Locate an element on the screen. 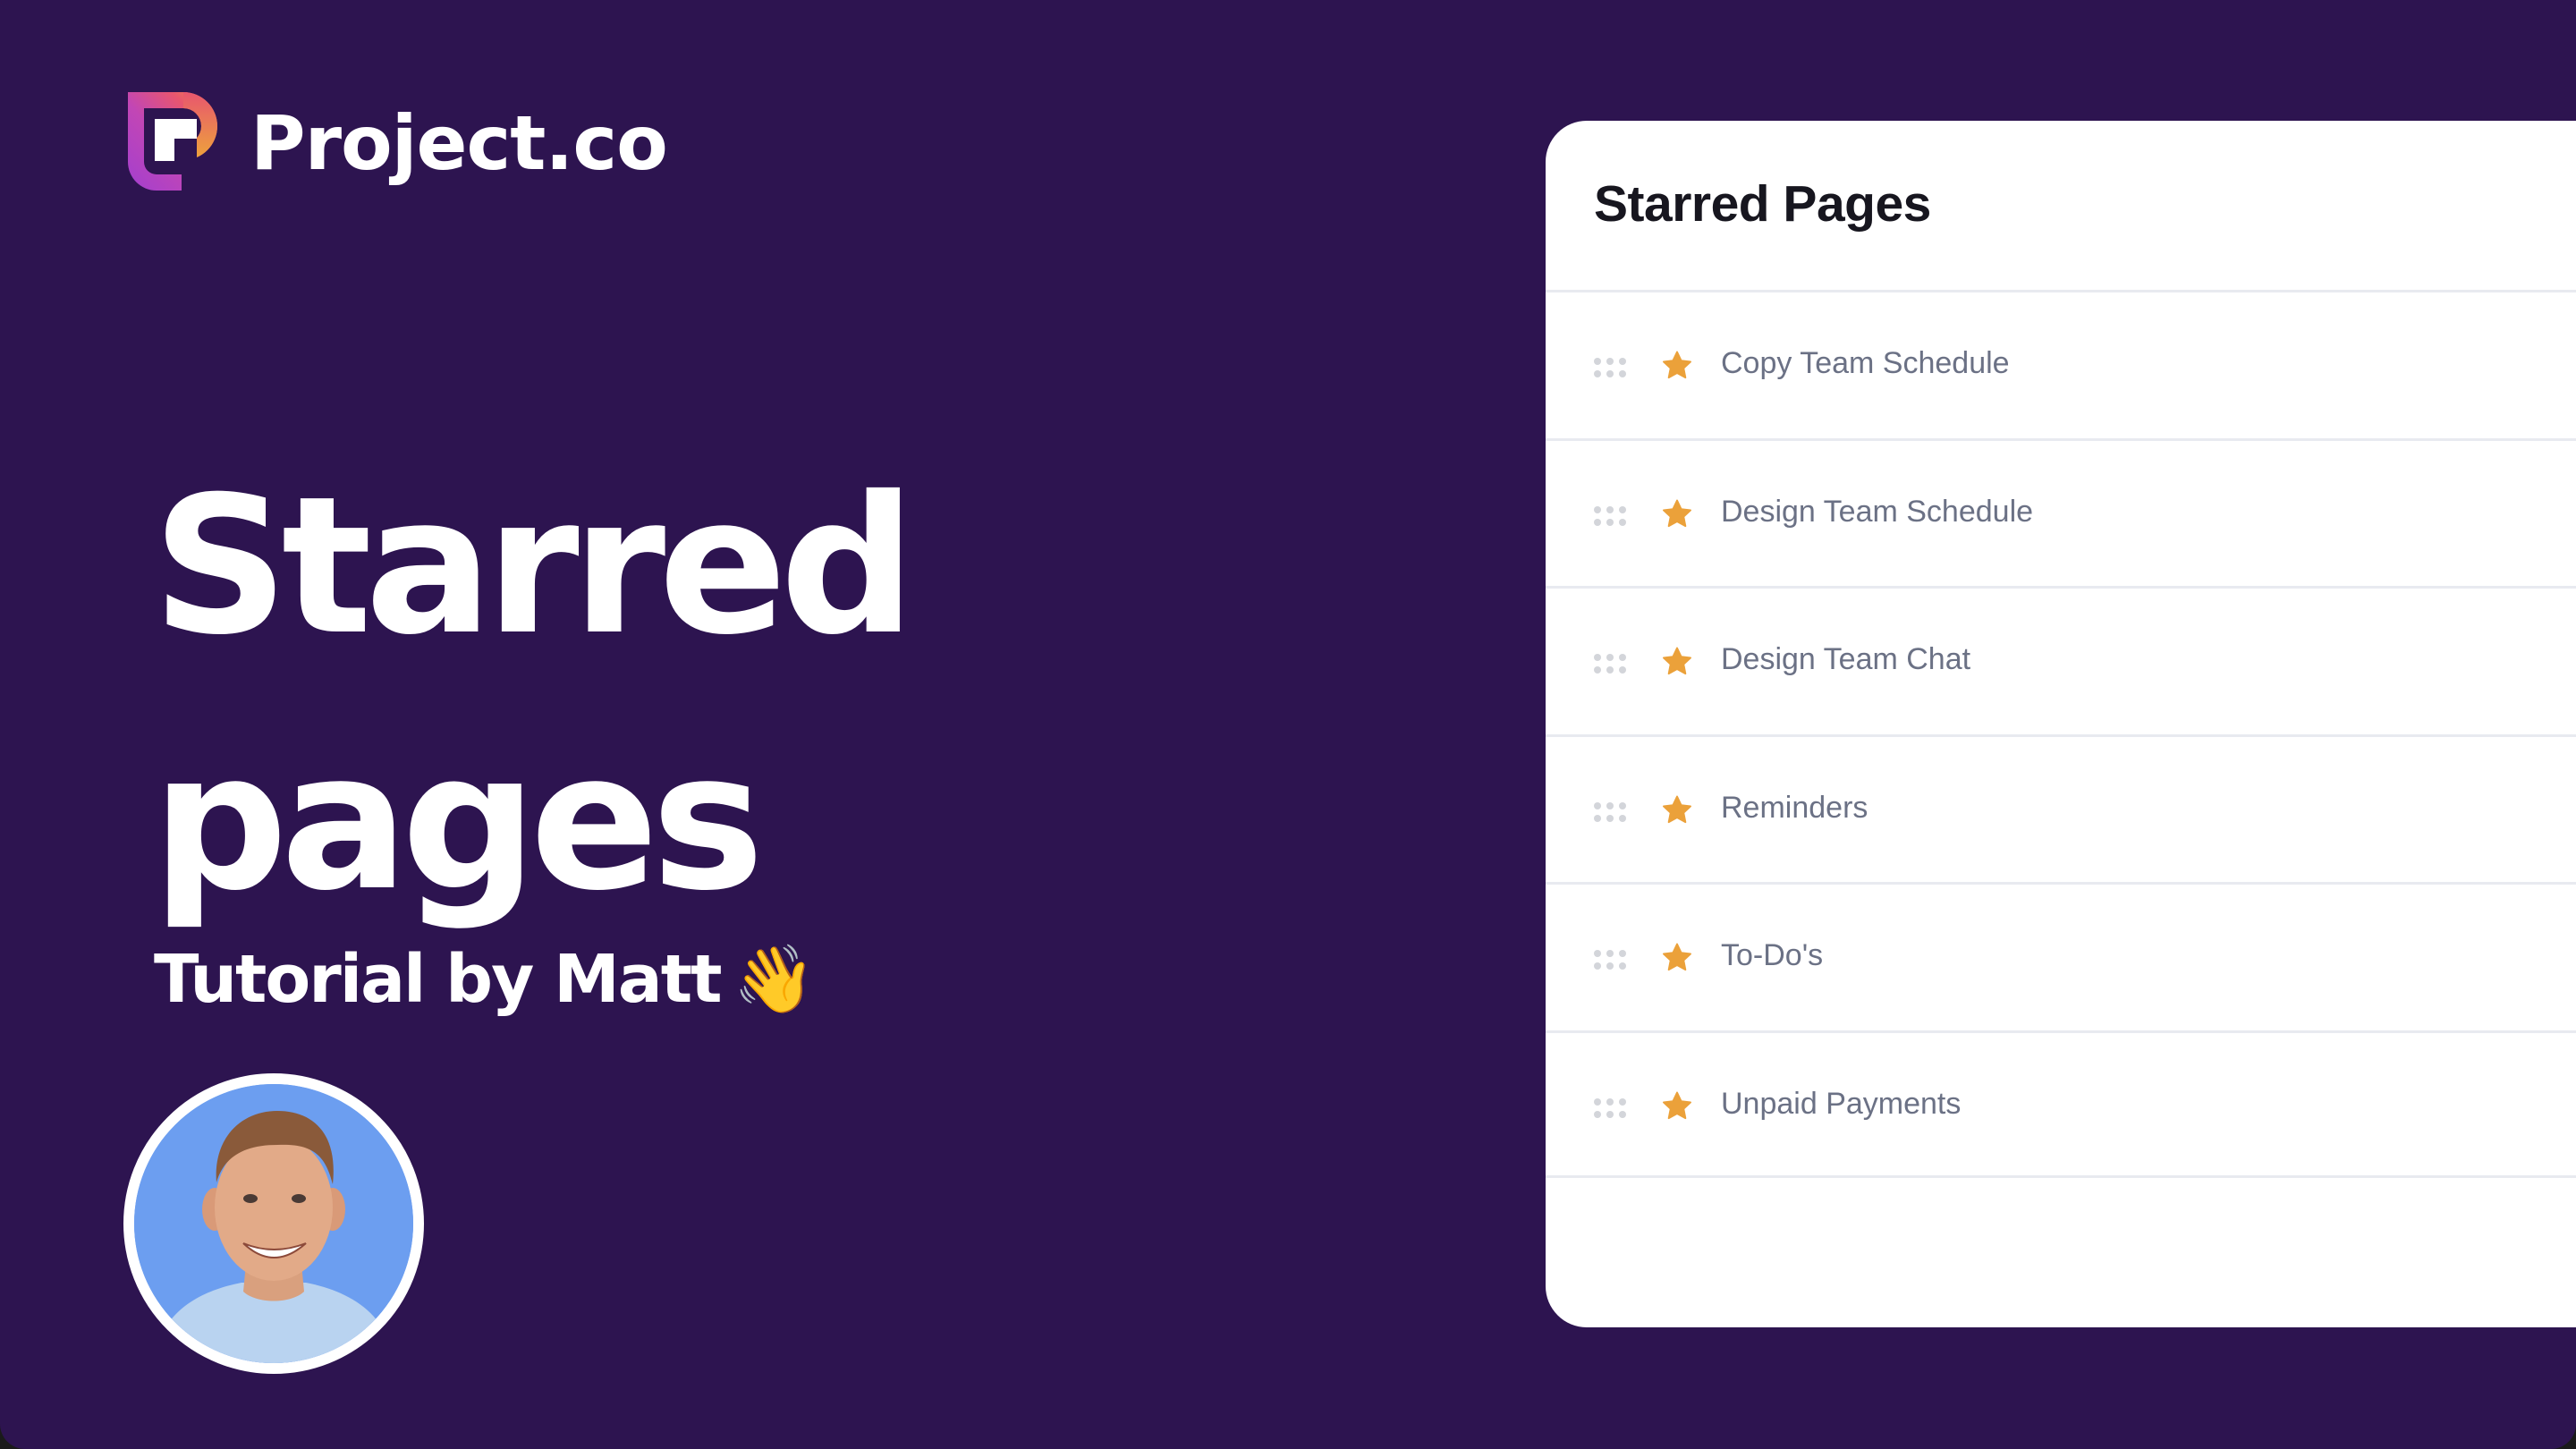 The image size is (2576, 1449). starred-page-item: Design Team Chat is located at coordinates (2061, 660).